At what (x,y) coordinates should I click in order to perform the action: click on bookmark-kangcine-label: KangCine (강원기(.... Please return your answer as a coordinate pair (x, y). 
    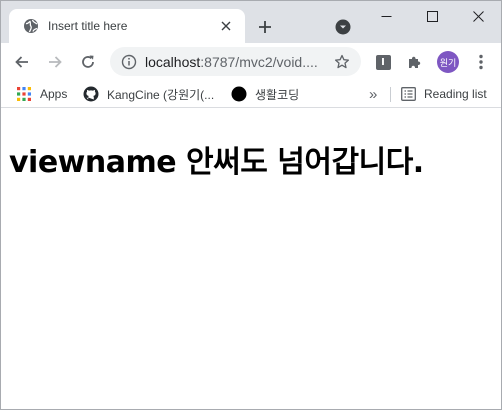
    Looking at the image, I should click on (161, 94).